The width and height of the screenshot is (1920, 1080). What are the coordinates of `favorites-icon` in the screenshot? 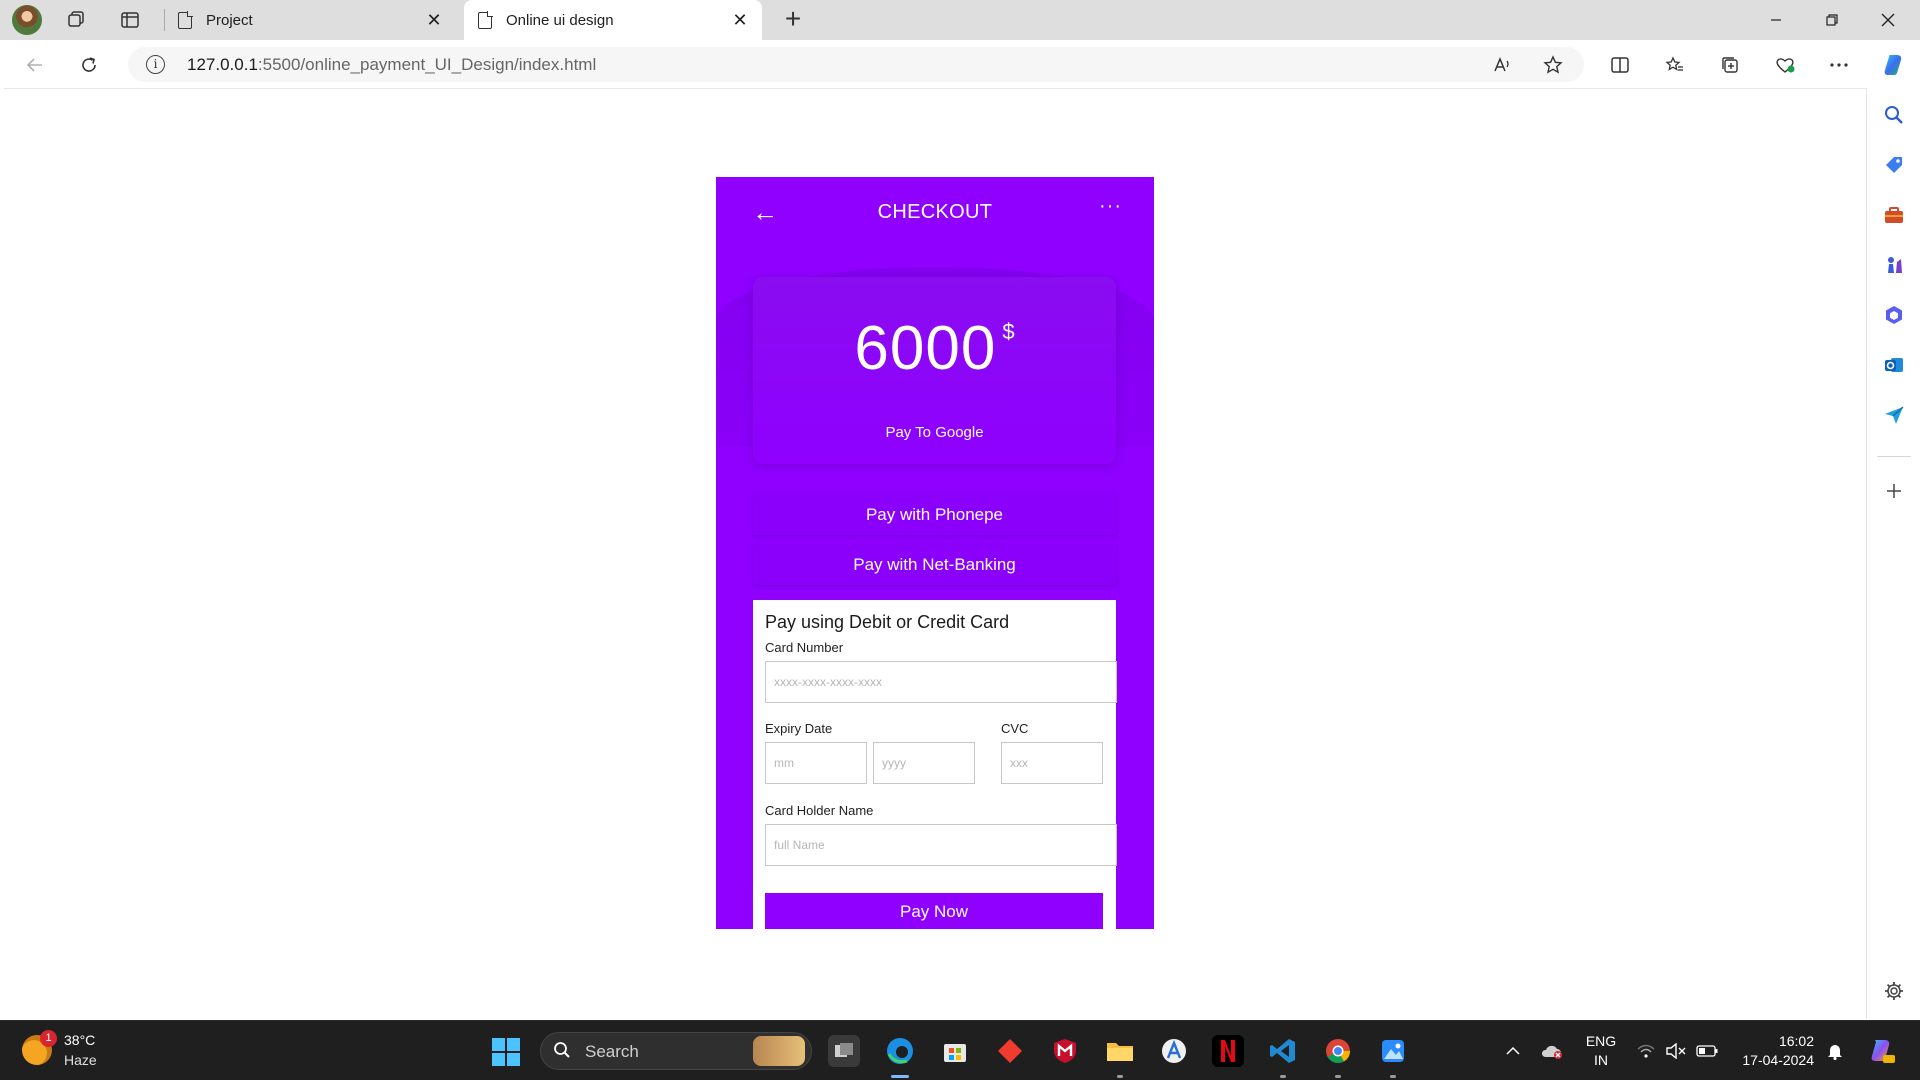 It's located at (1675, 65).